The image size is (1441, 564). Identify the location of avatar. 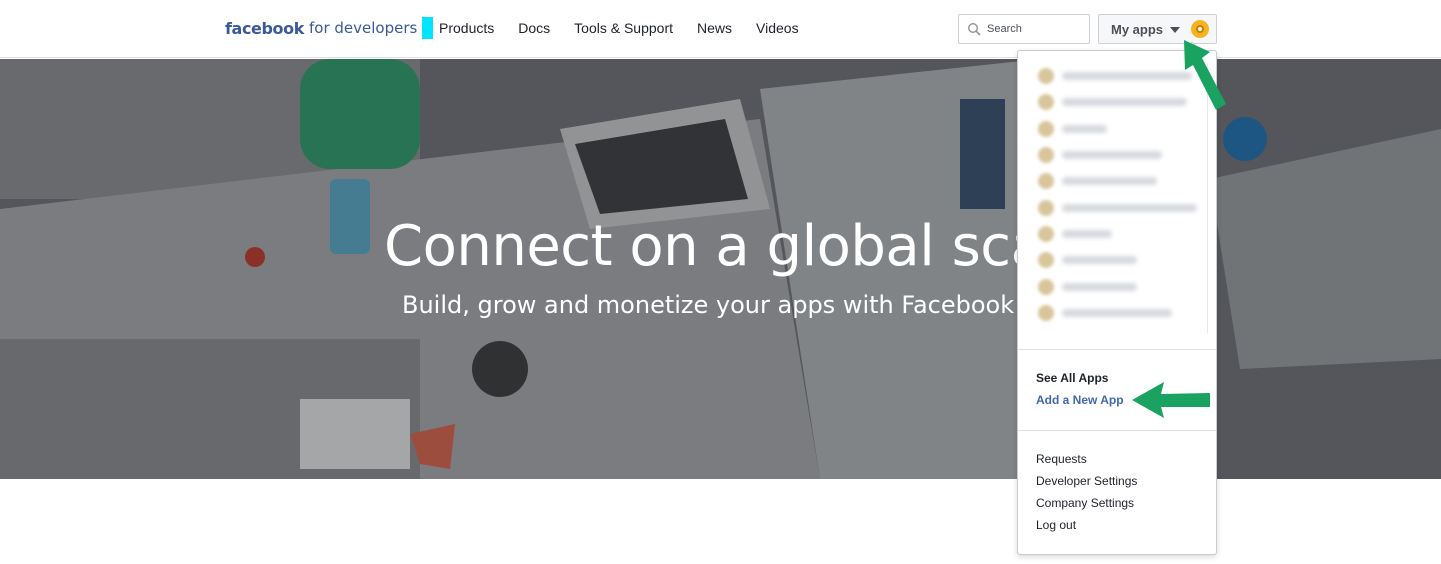
(1200, 29).